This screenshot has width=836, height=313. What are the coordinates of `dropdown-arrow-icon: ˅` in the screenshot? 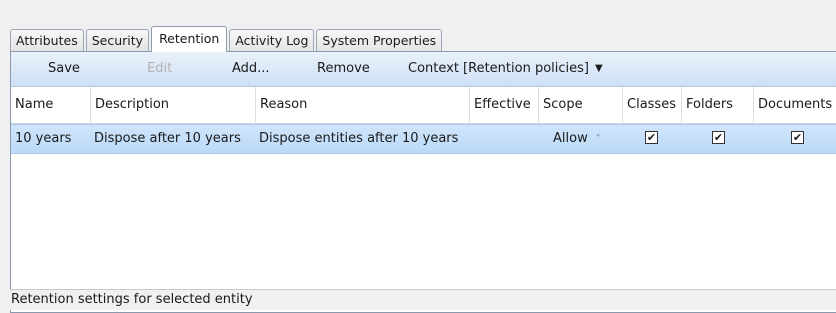 It's located at (598, 139).